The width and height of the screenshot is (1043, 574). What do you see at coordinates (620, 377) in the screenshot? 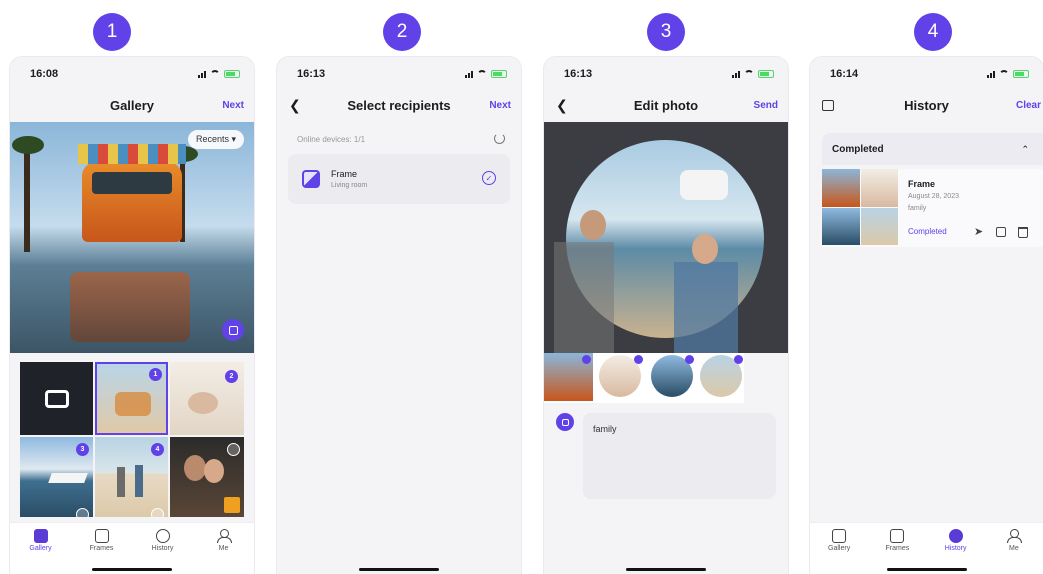
I see `strip-thumb-baby` at bounding box center [620, 377].